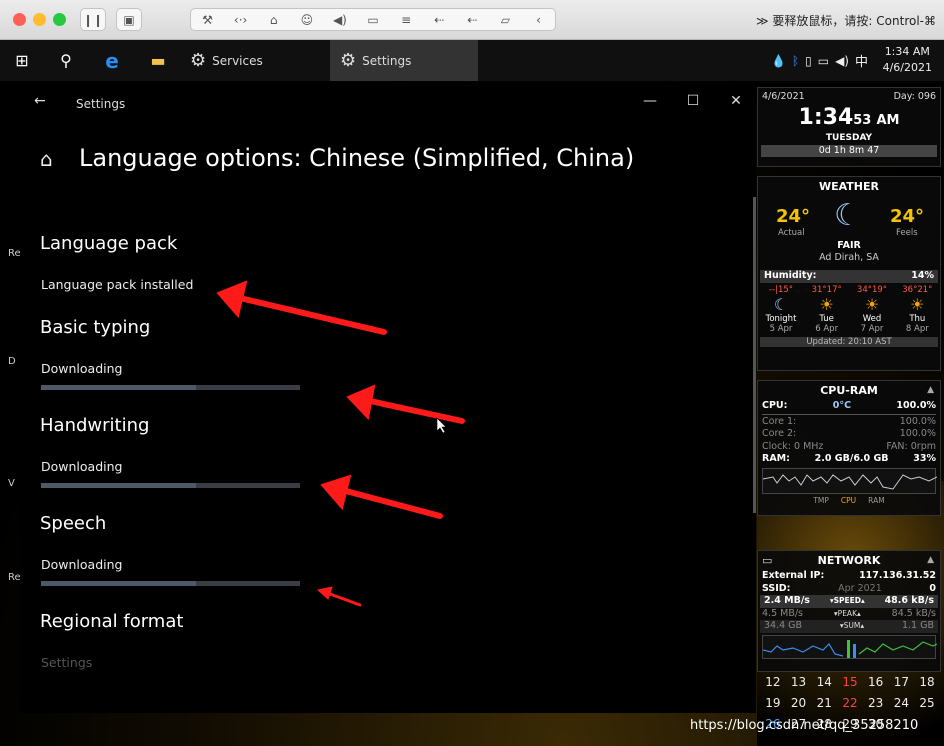 The image size is (944, 746). I want to click on speech-progress-bar, so click(170, 583).